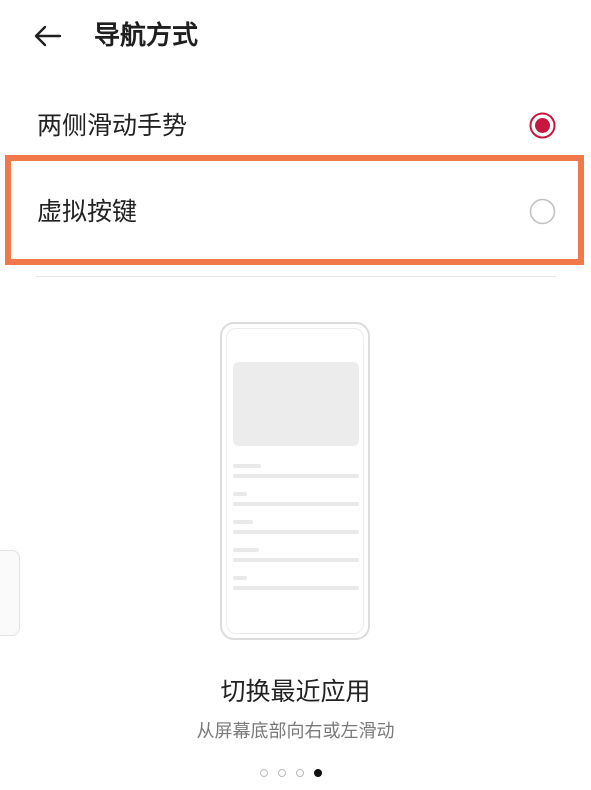 Image resolution: width=591 pixels, height=790 pixels. What do you see at coordinates (146, 36) in the screenshot?
I see `page-title: 导航方式` at bounding box center [146, 36].